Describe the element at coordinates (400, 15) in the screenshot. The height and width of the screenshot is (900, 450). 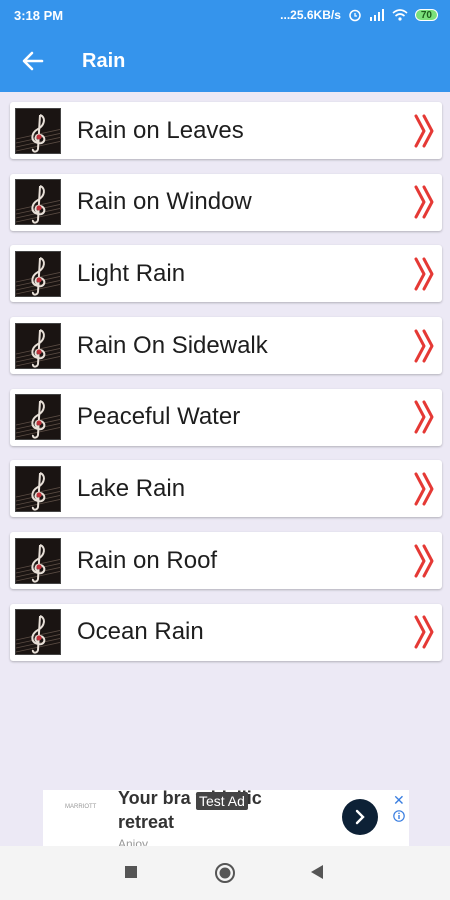
I see `wifi-icon` at that location.